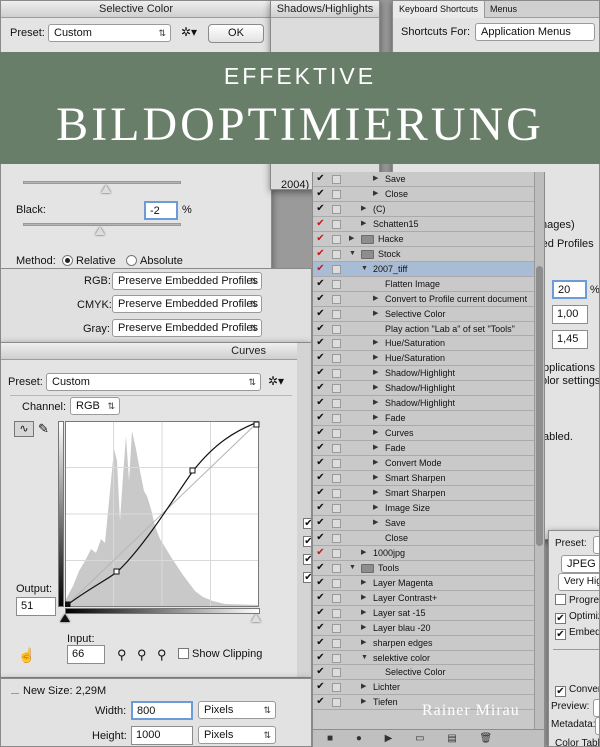 The image size is (600, 747). I want to click on show-clipping-checkbox: Show Clipping, so click(220, 654).